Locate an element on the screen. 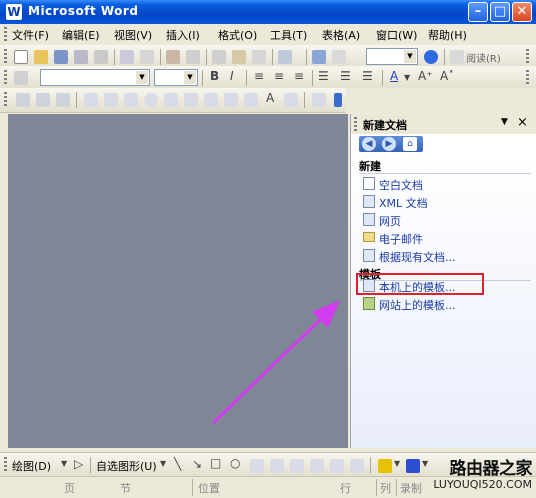 This screenshot has height=498, width=536. line-spacing-icon: ☰ is located at coordinates (323, 76).